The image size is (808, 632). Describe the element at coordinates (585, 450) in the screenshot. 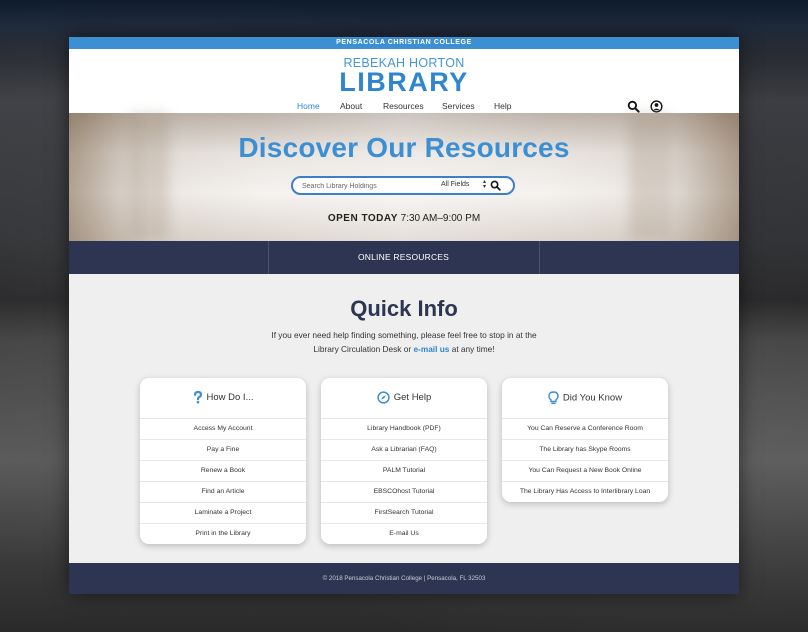

I see `list-item: The Library has Skype Rooms` at that location.